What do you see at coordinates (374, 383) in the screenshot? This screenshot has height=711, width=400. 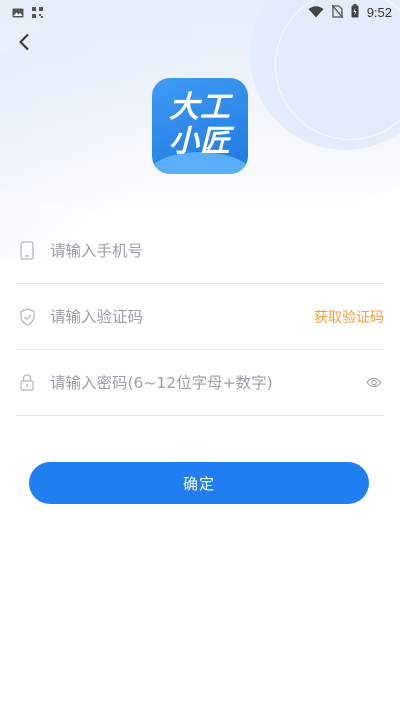 I see `eye-icon` at bounding box center [374, 383].